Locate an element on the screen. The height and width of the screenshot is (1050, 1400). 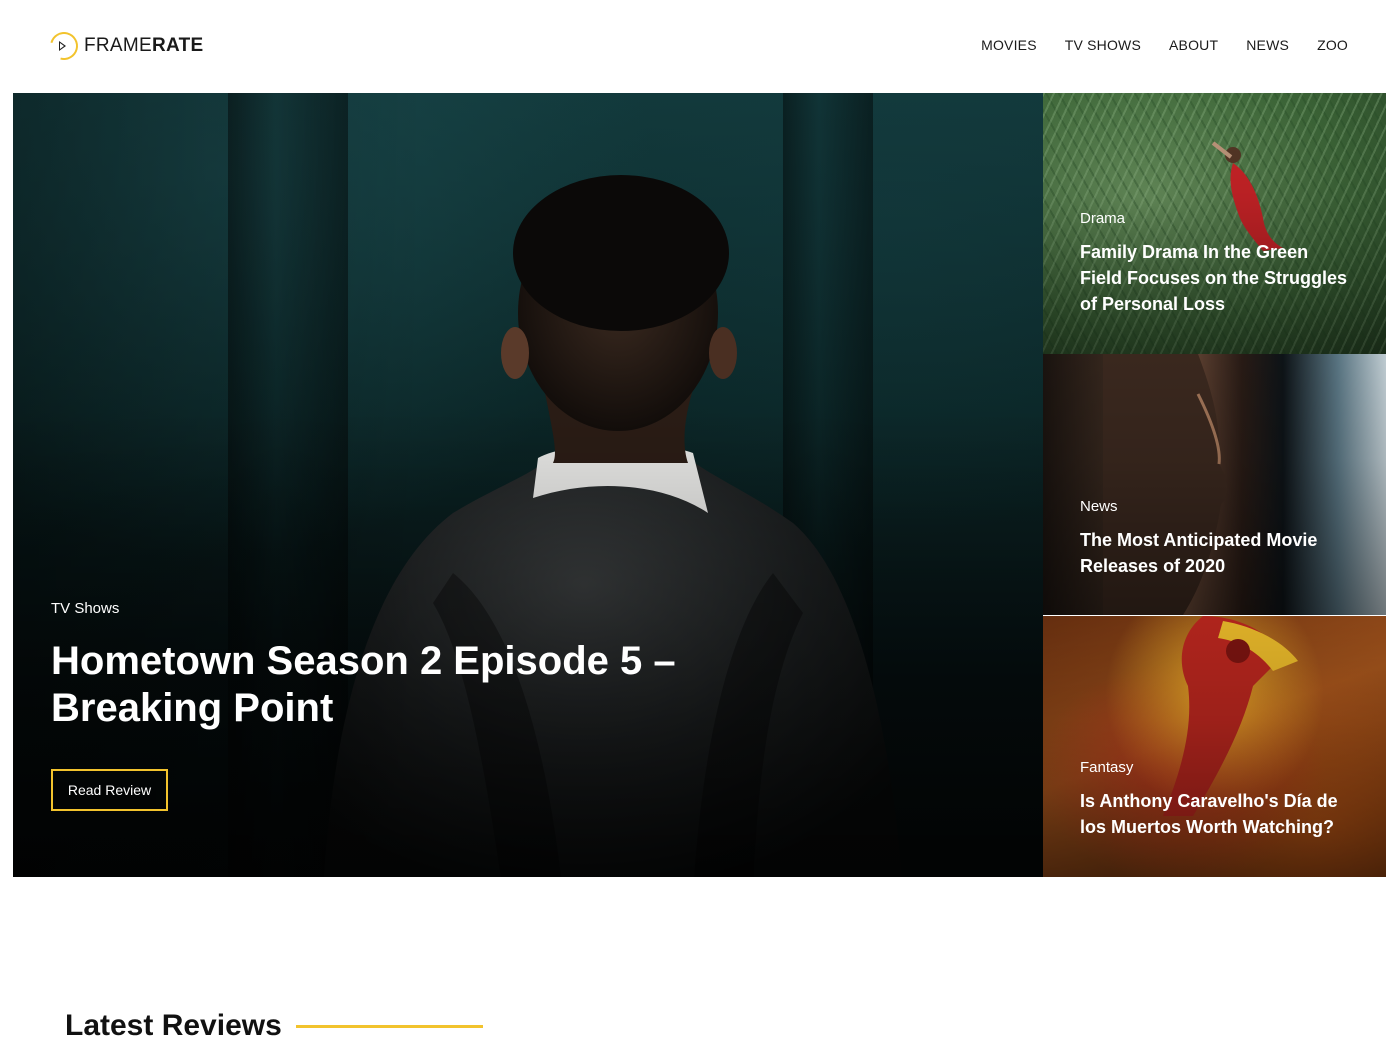
nav-item-about: ABOUT is located at coordinates (1193, 45).